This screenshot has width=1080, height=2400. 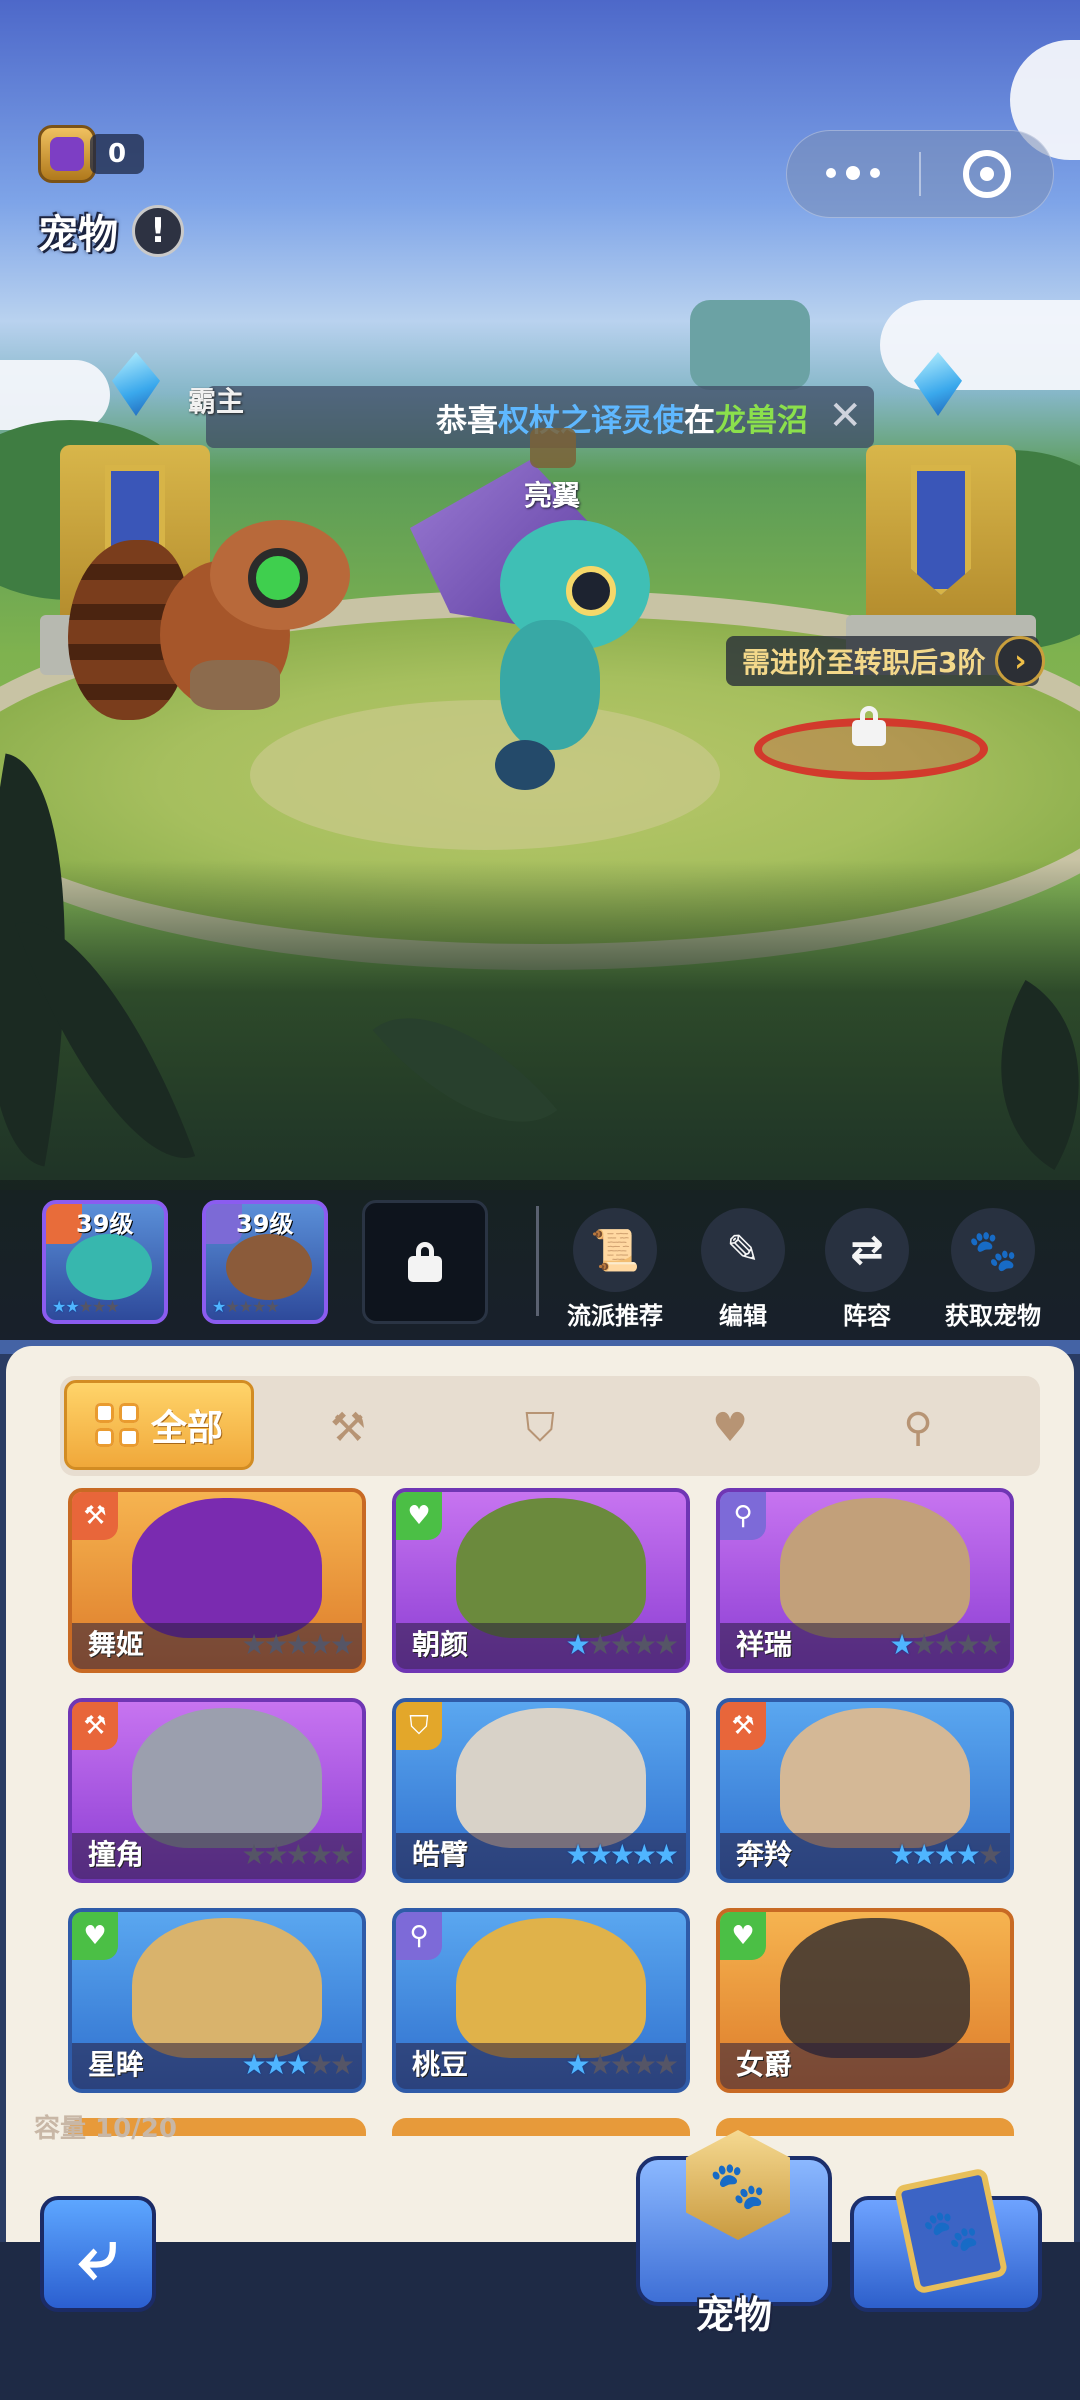 What do you see at coordinates (853, 173) in the screenshot?
I see `more-menu-button` at bounding box center [853, 173].